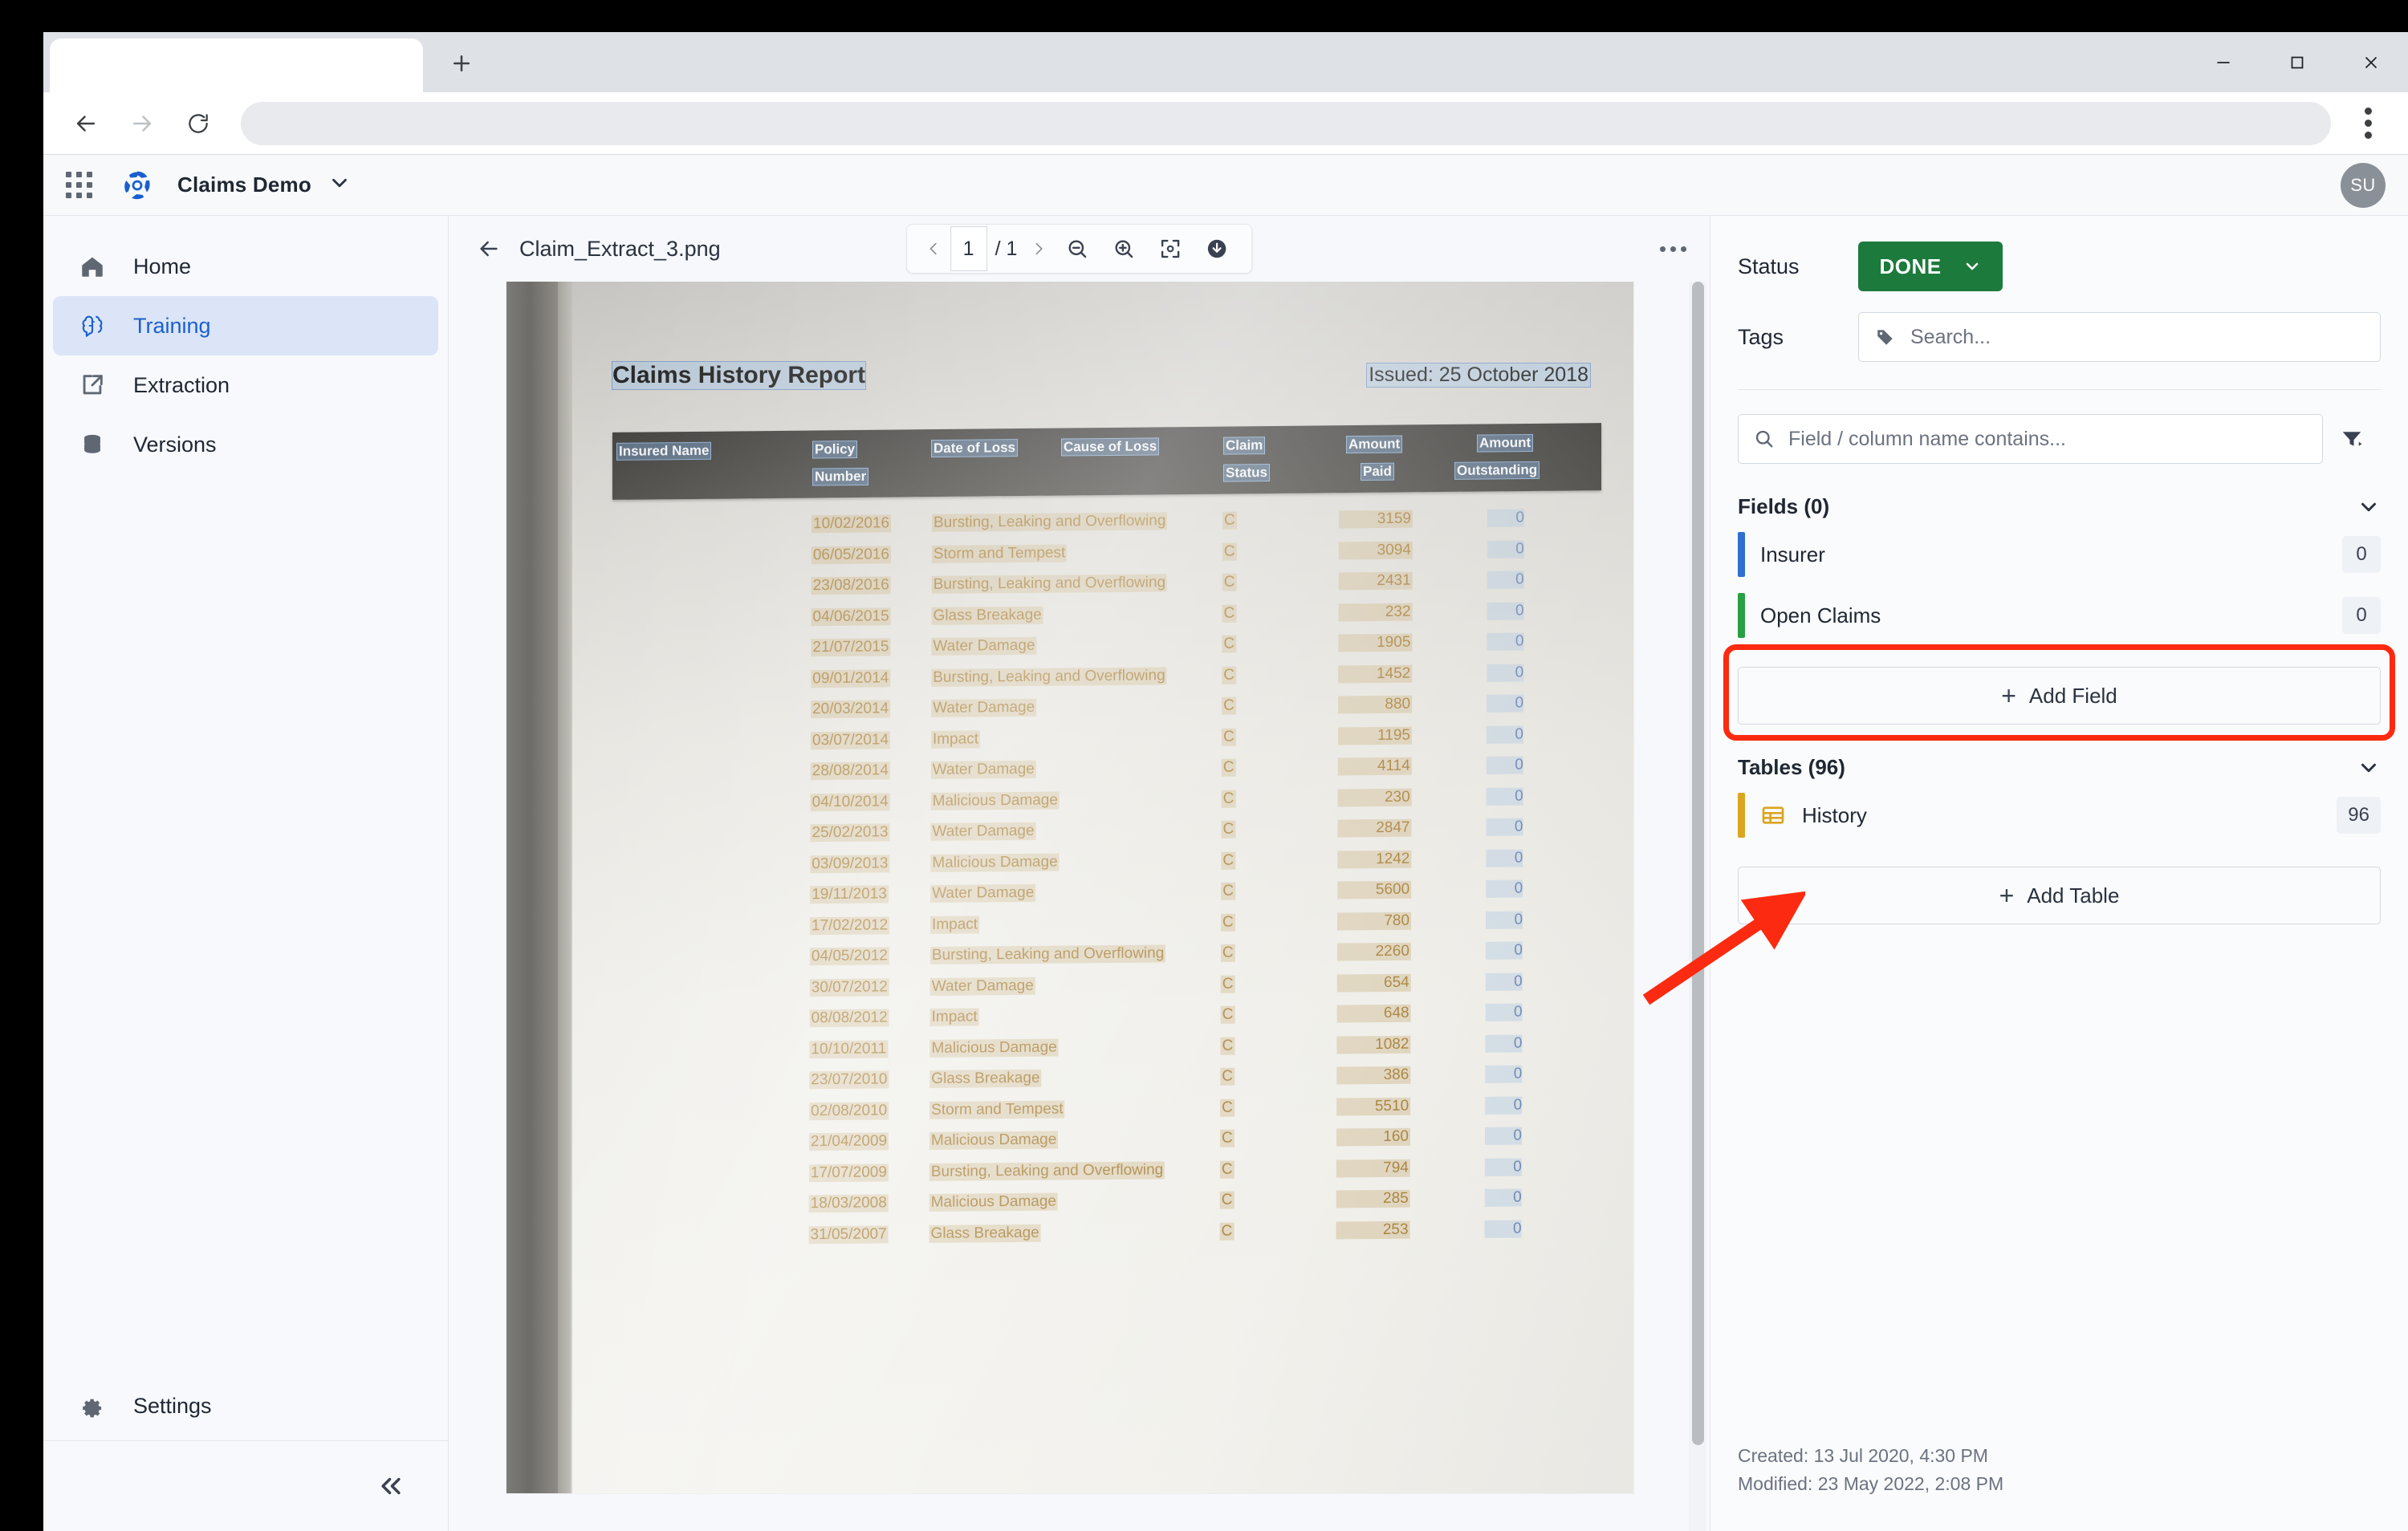  Describe the element at coordinates (999, 553) in the screenshot. I see `cell-cause-of-loss: Storm and Tempest` at that location.